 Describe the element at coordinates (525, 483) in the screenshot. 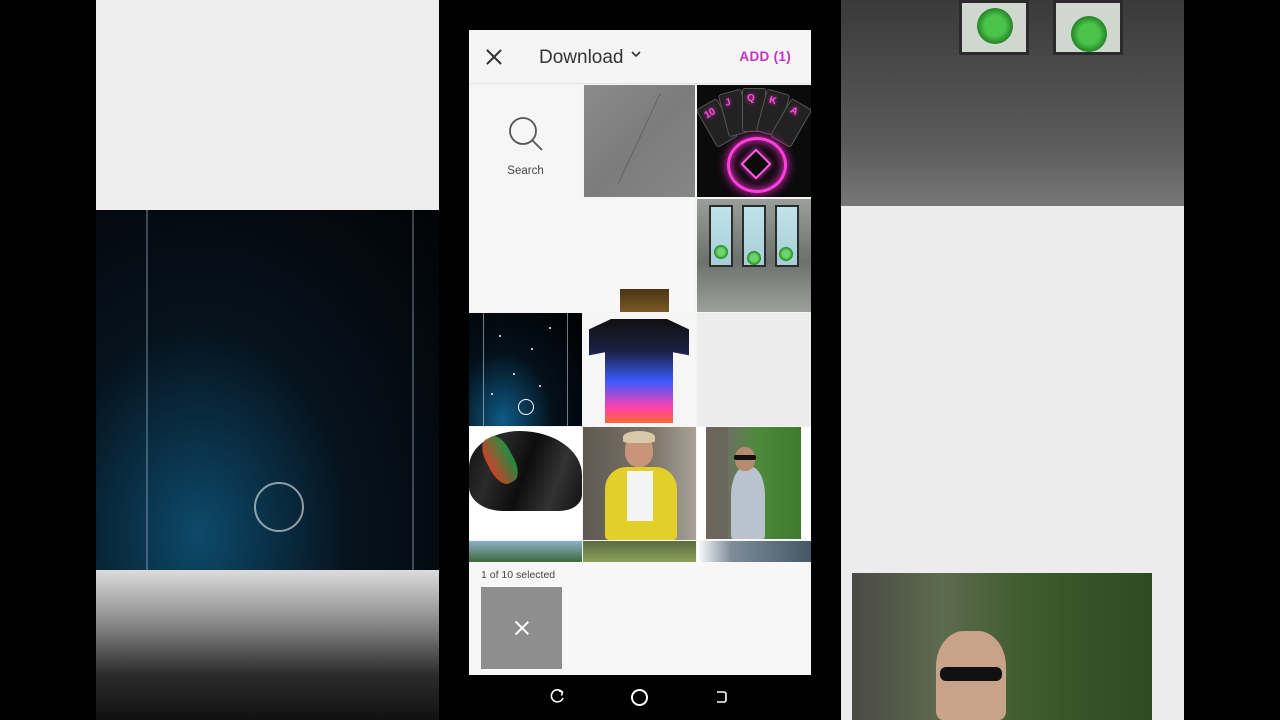

I see `hair-image` at that location.